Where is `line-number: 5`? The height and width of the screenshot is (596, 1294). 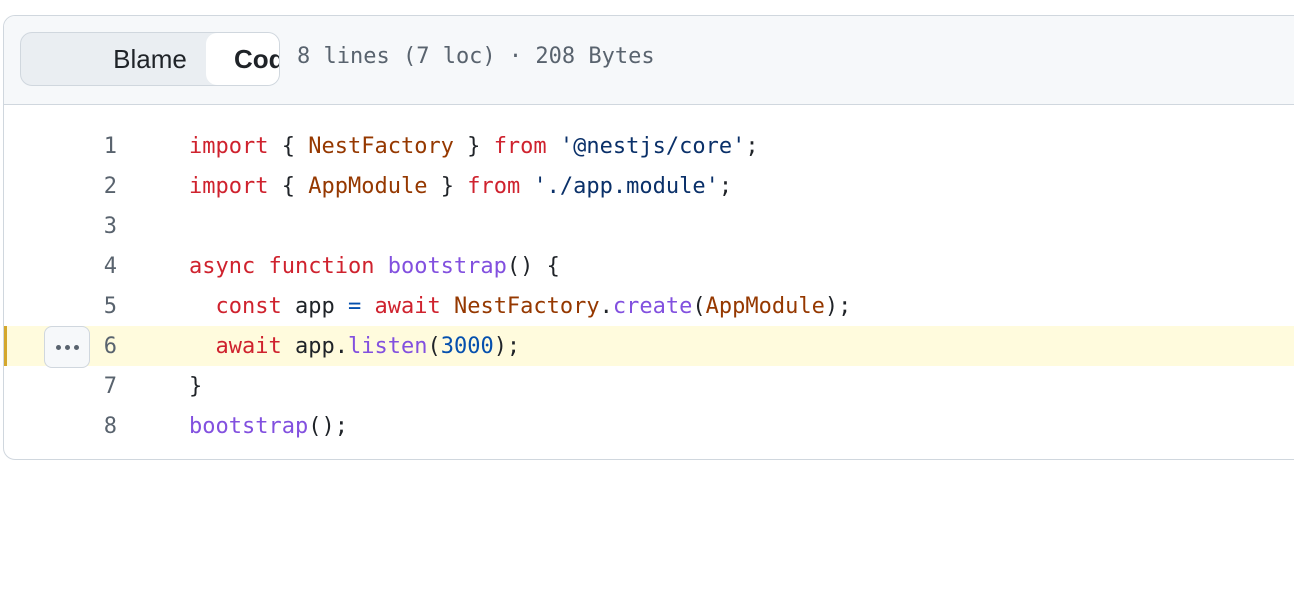 line-number: 5 is located at coordinates (60, 306).